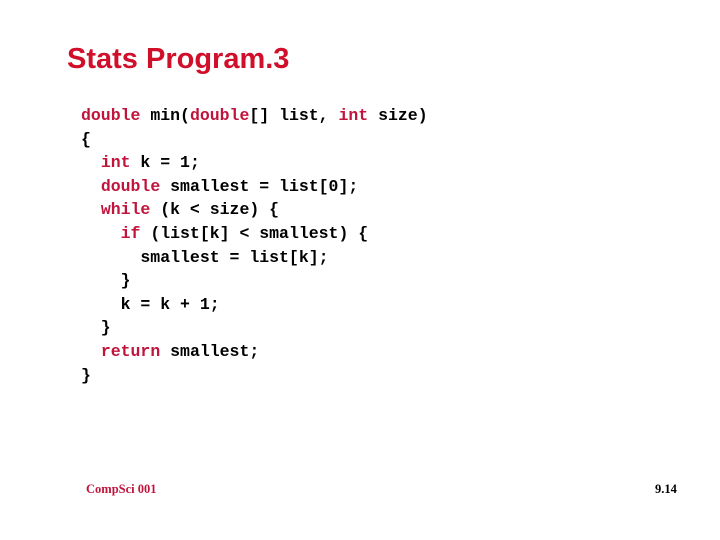 This screenshot has width=720, height=540. Describe the element at coordinates (254, 163) in the screenshot. I see `code-line: int k = 1;` at that location.